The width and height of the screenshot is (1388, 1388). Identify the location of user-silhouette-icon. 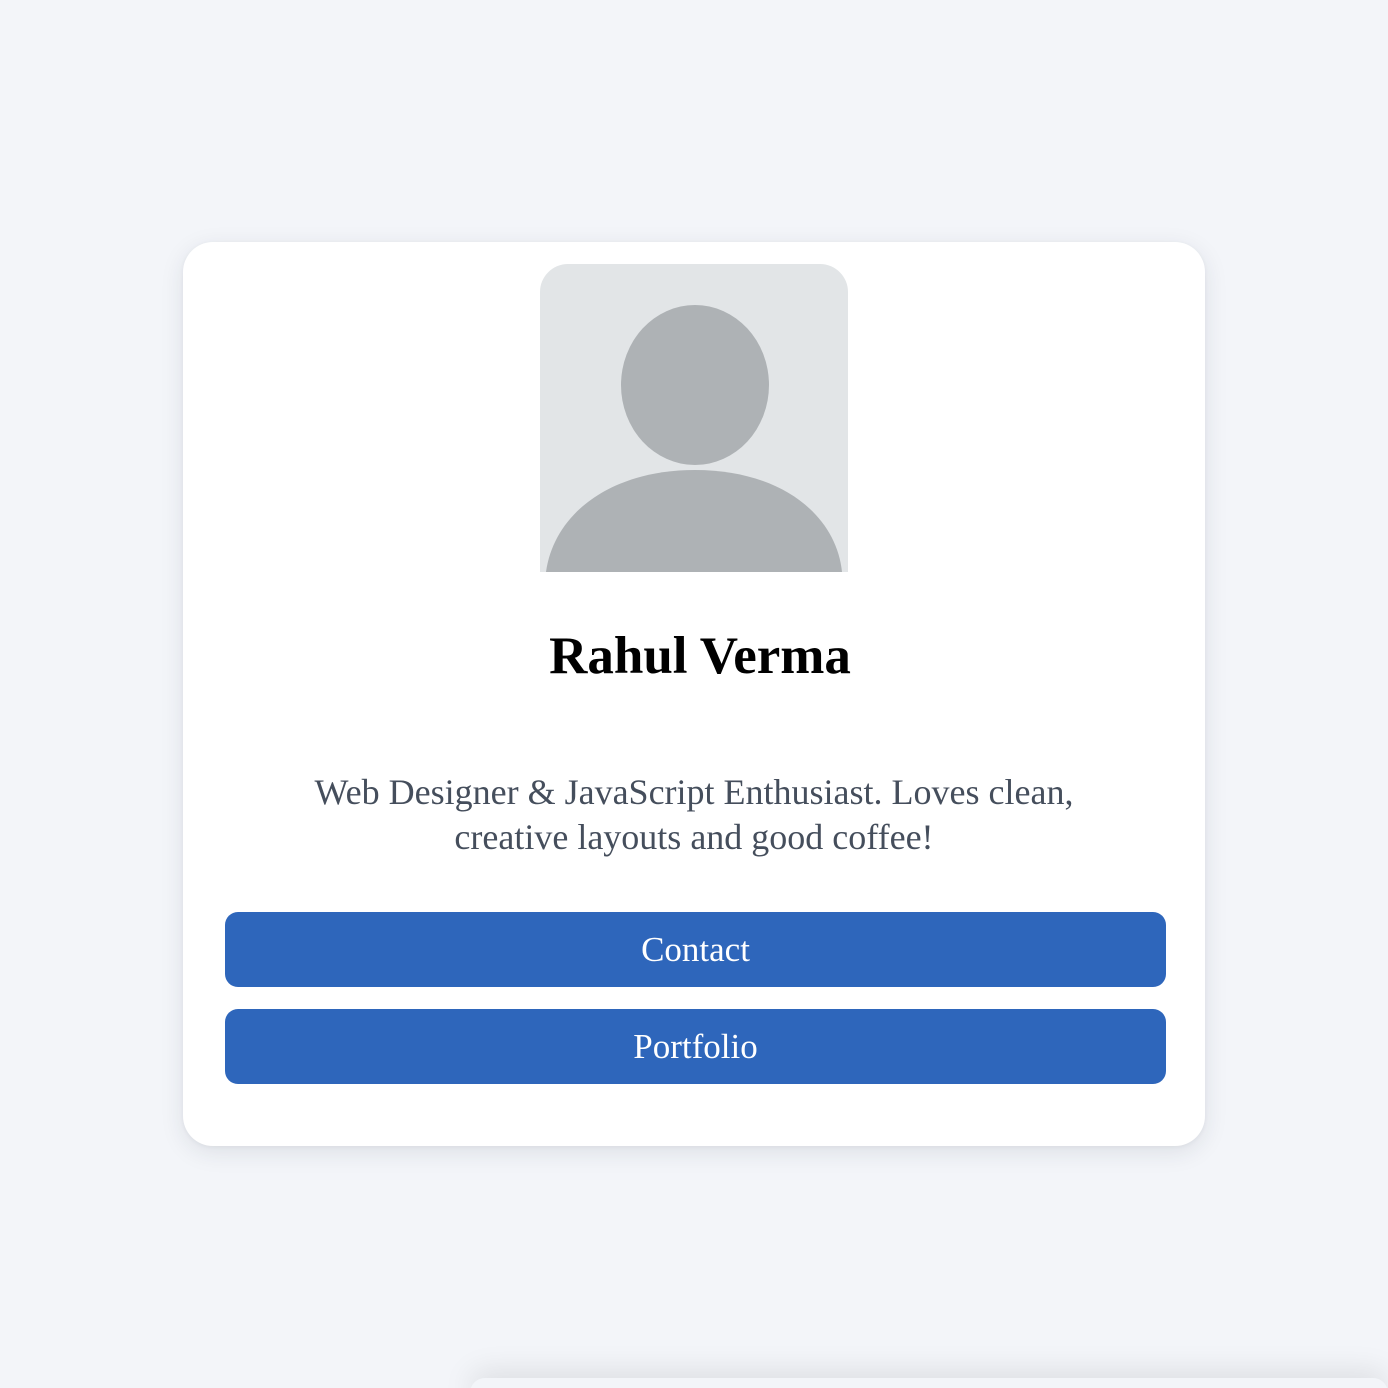
(694, 438).